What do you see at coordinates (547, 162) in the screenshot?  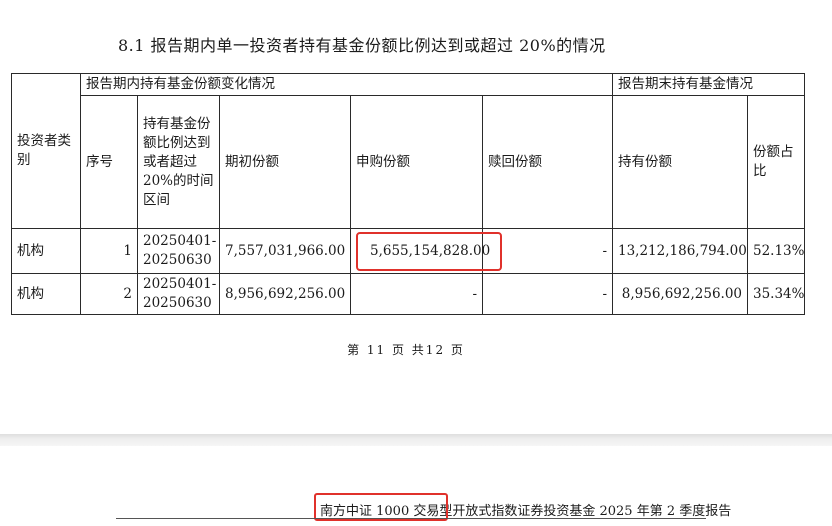 I see `header-redeemed-shares: 赎回份额` at bounding box center [547, 162].